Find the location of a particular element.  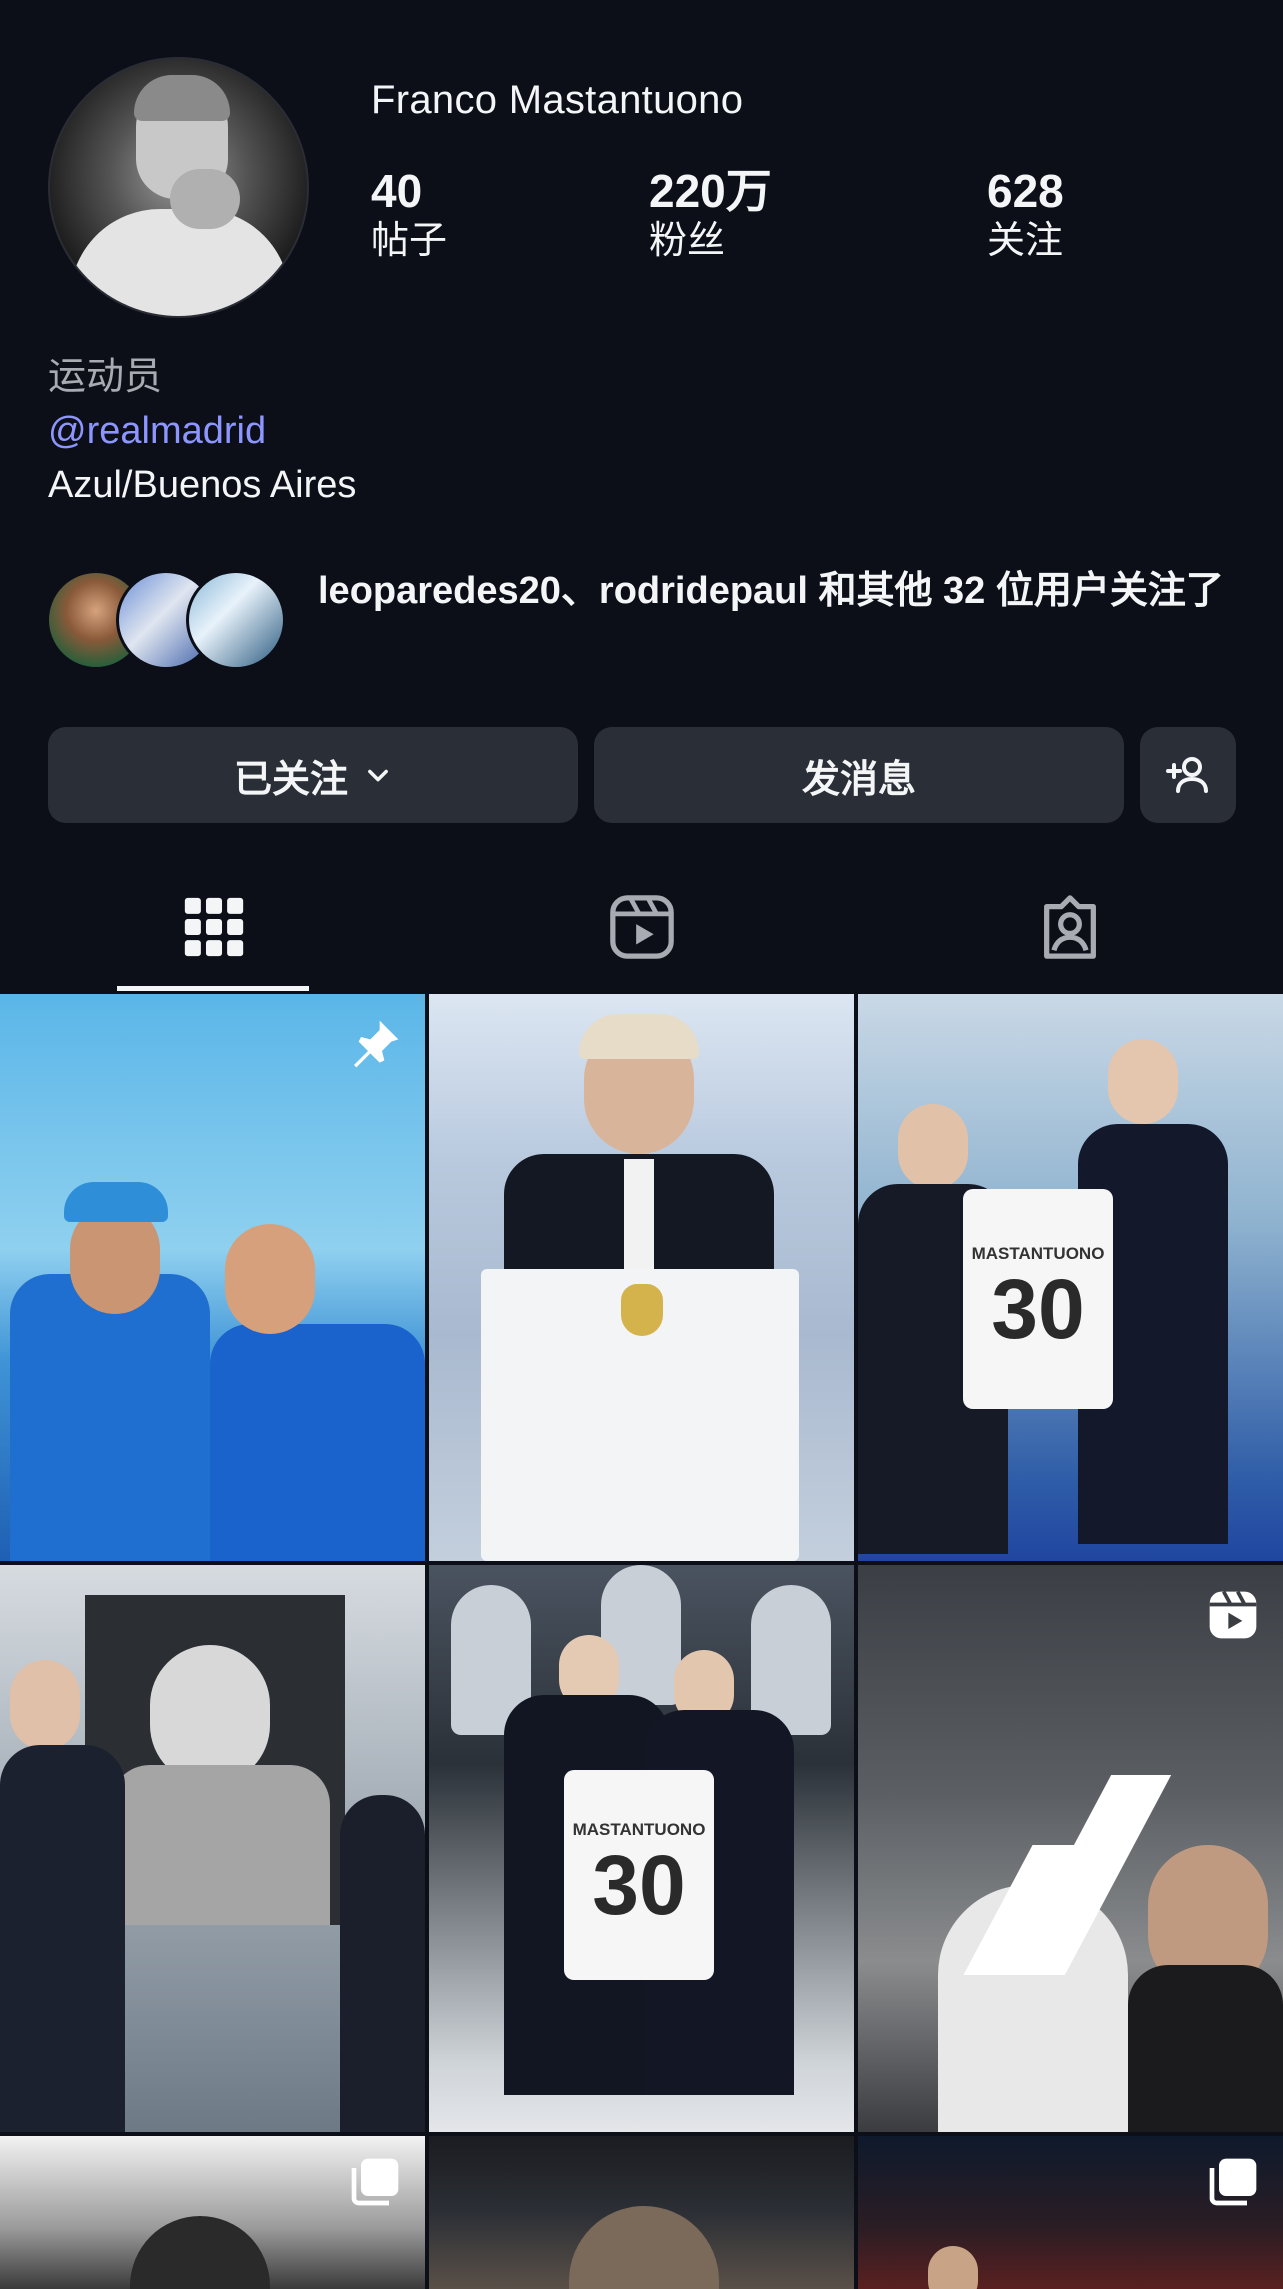

following-button: 已关注 is located at coordinates (313, 775).